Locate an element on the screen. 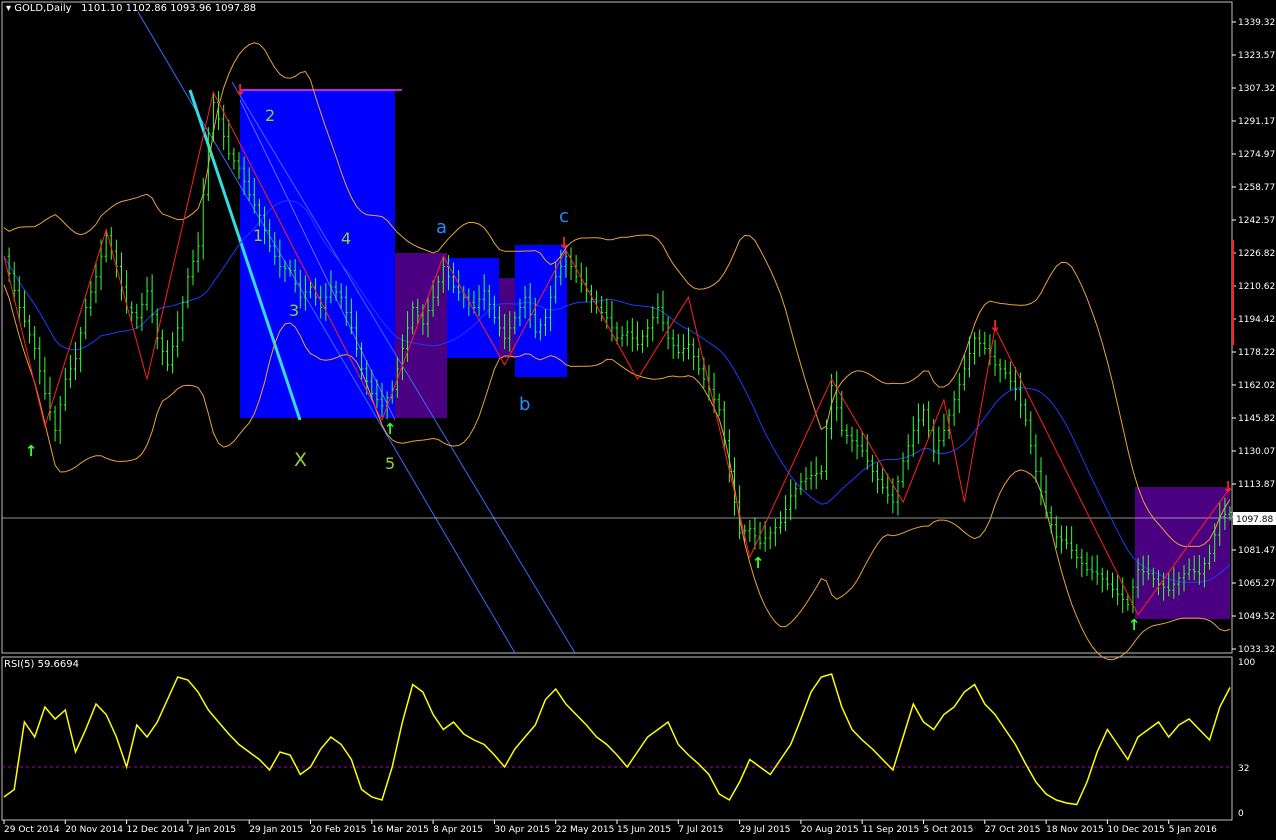 The height and width of the screenshot is (840, 1276). y-tick-label: 1226.82 is located at coordinates (1256, 254).